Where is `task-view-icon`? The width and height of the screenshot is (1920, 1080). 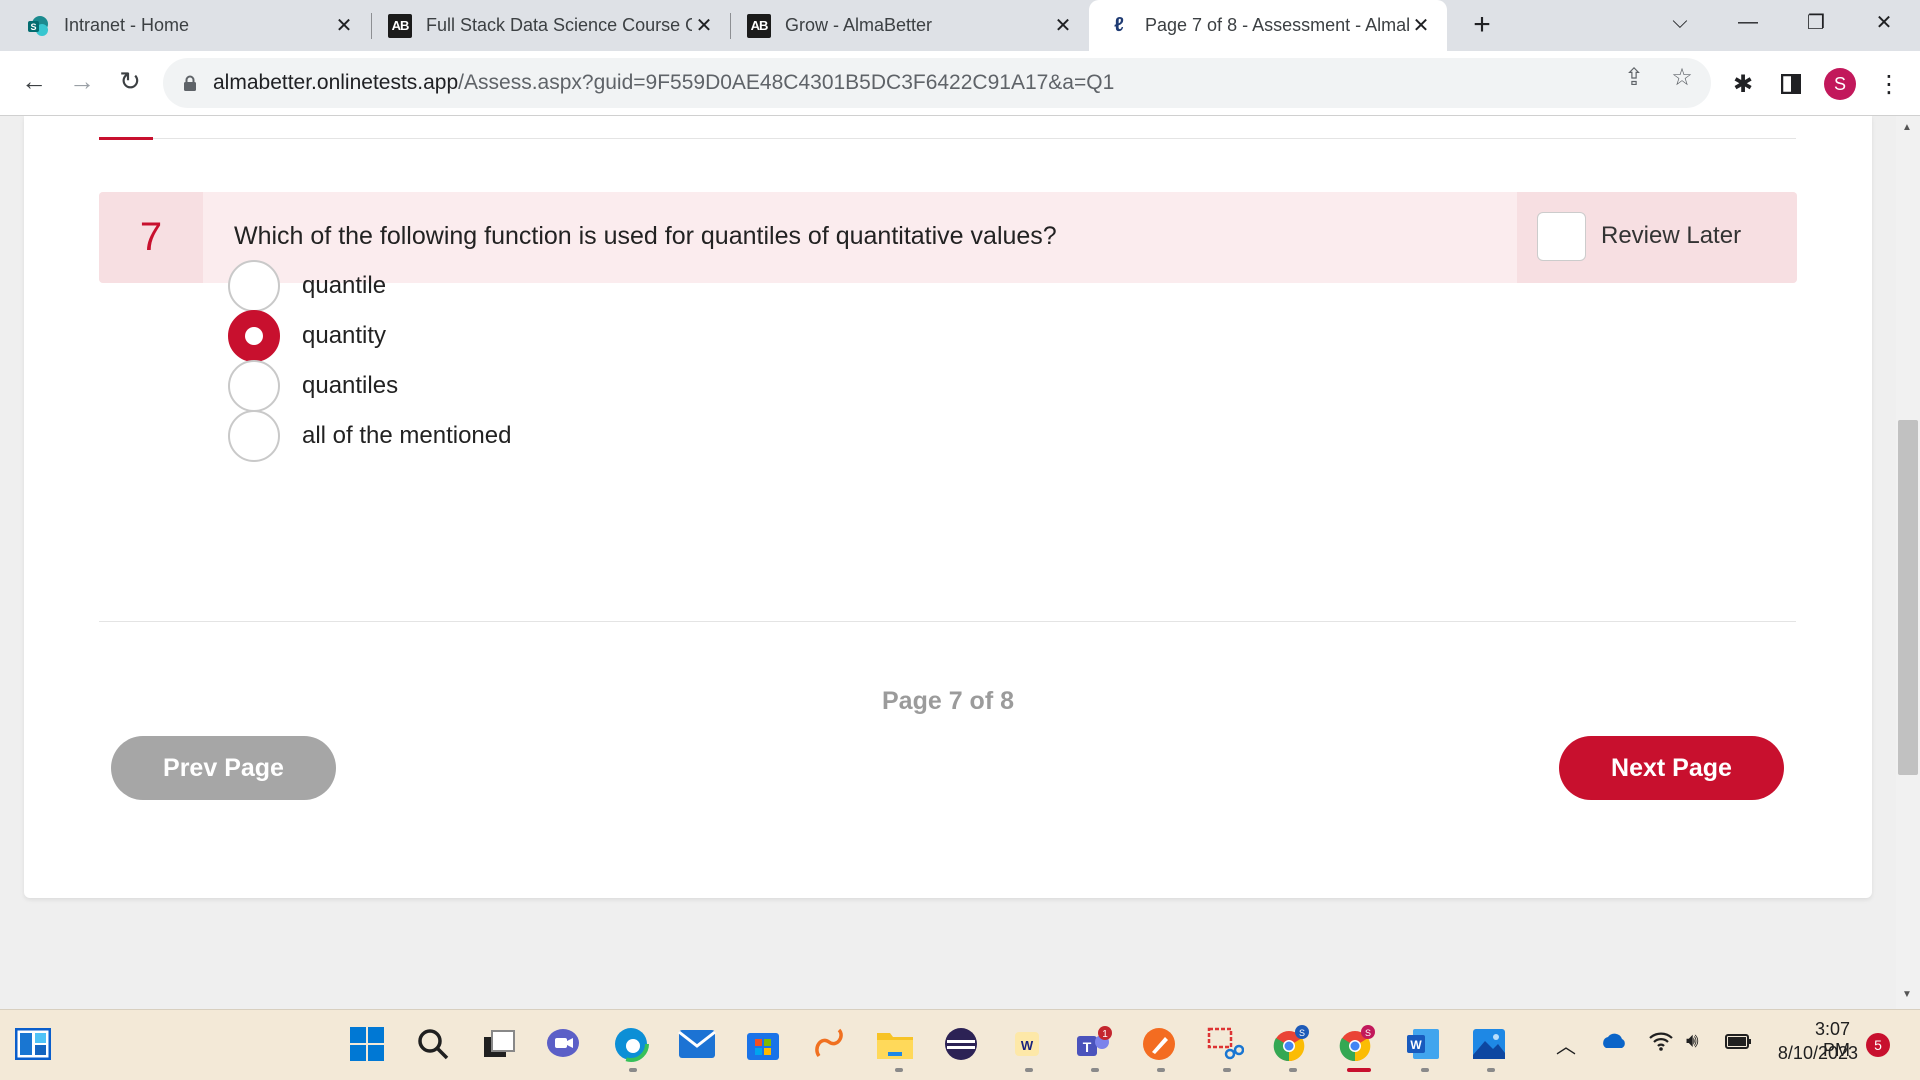
task-view-icon is located at coordinates (499, 1044).